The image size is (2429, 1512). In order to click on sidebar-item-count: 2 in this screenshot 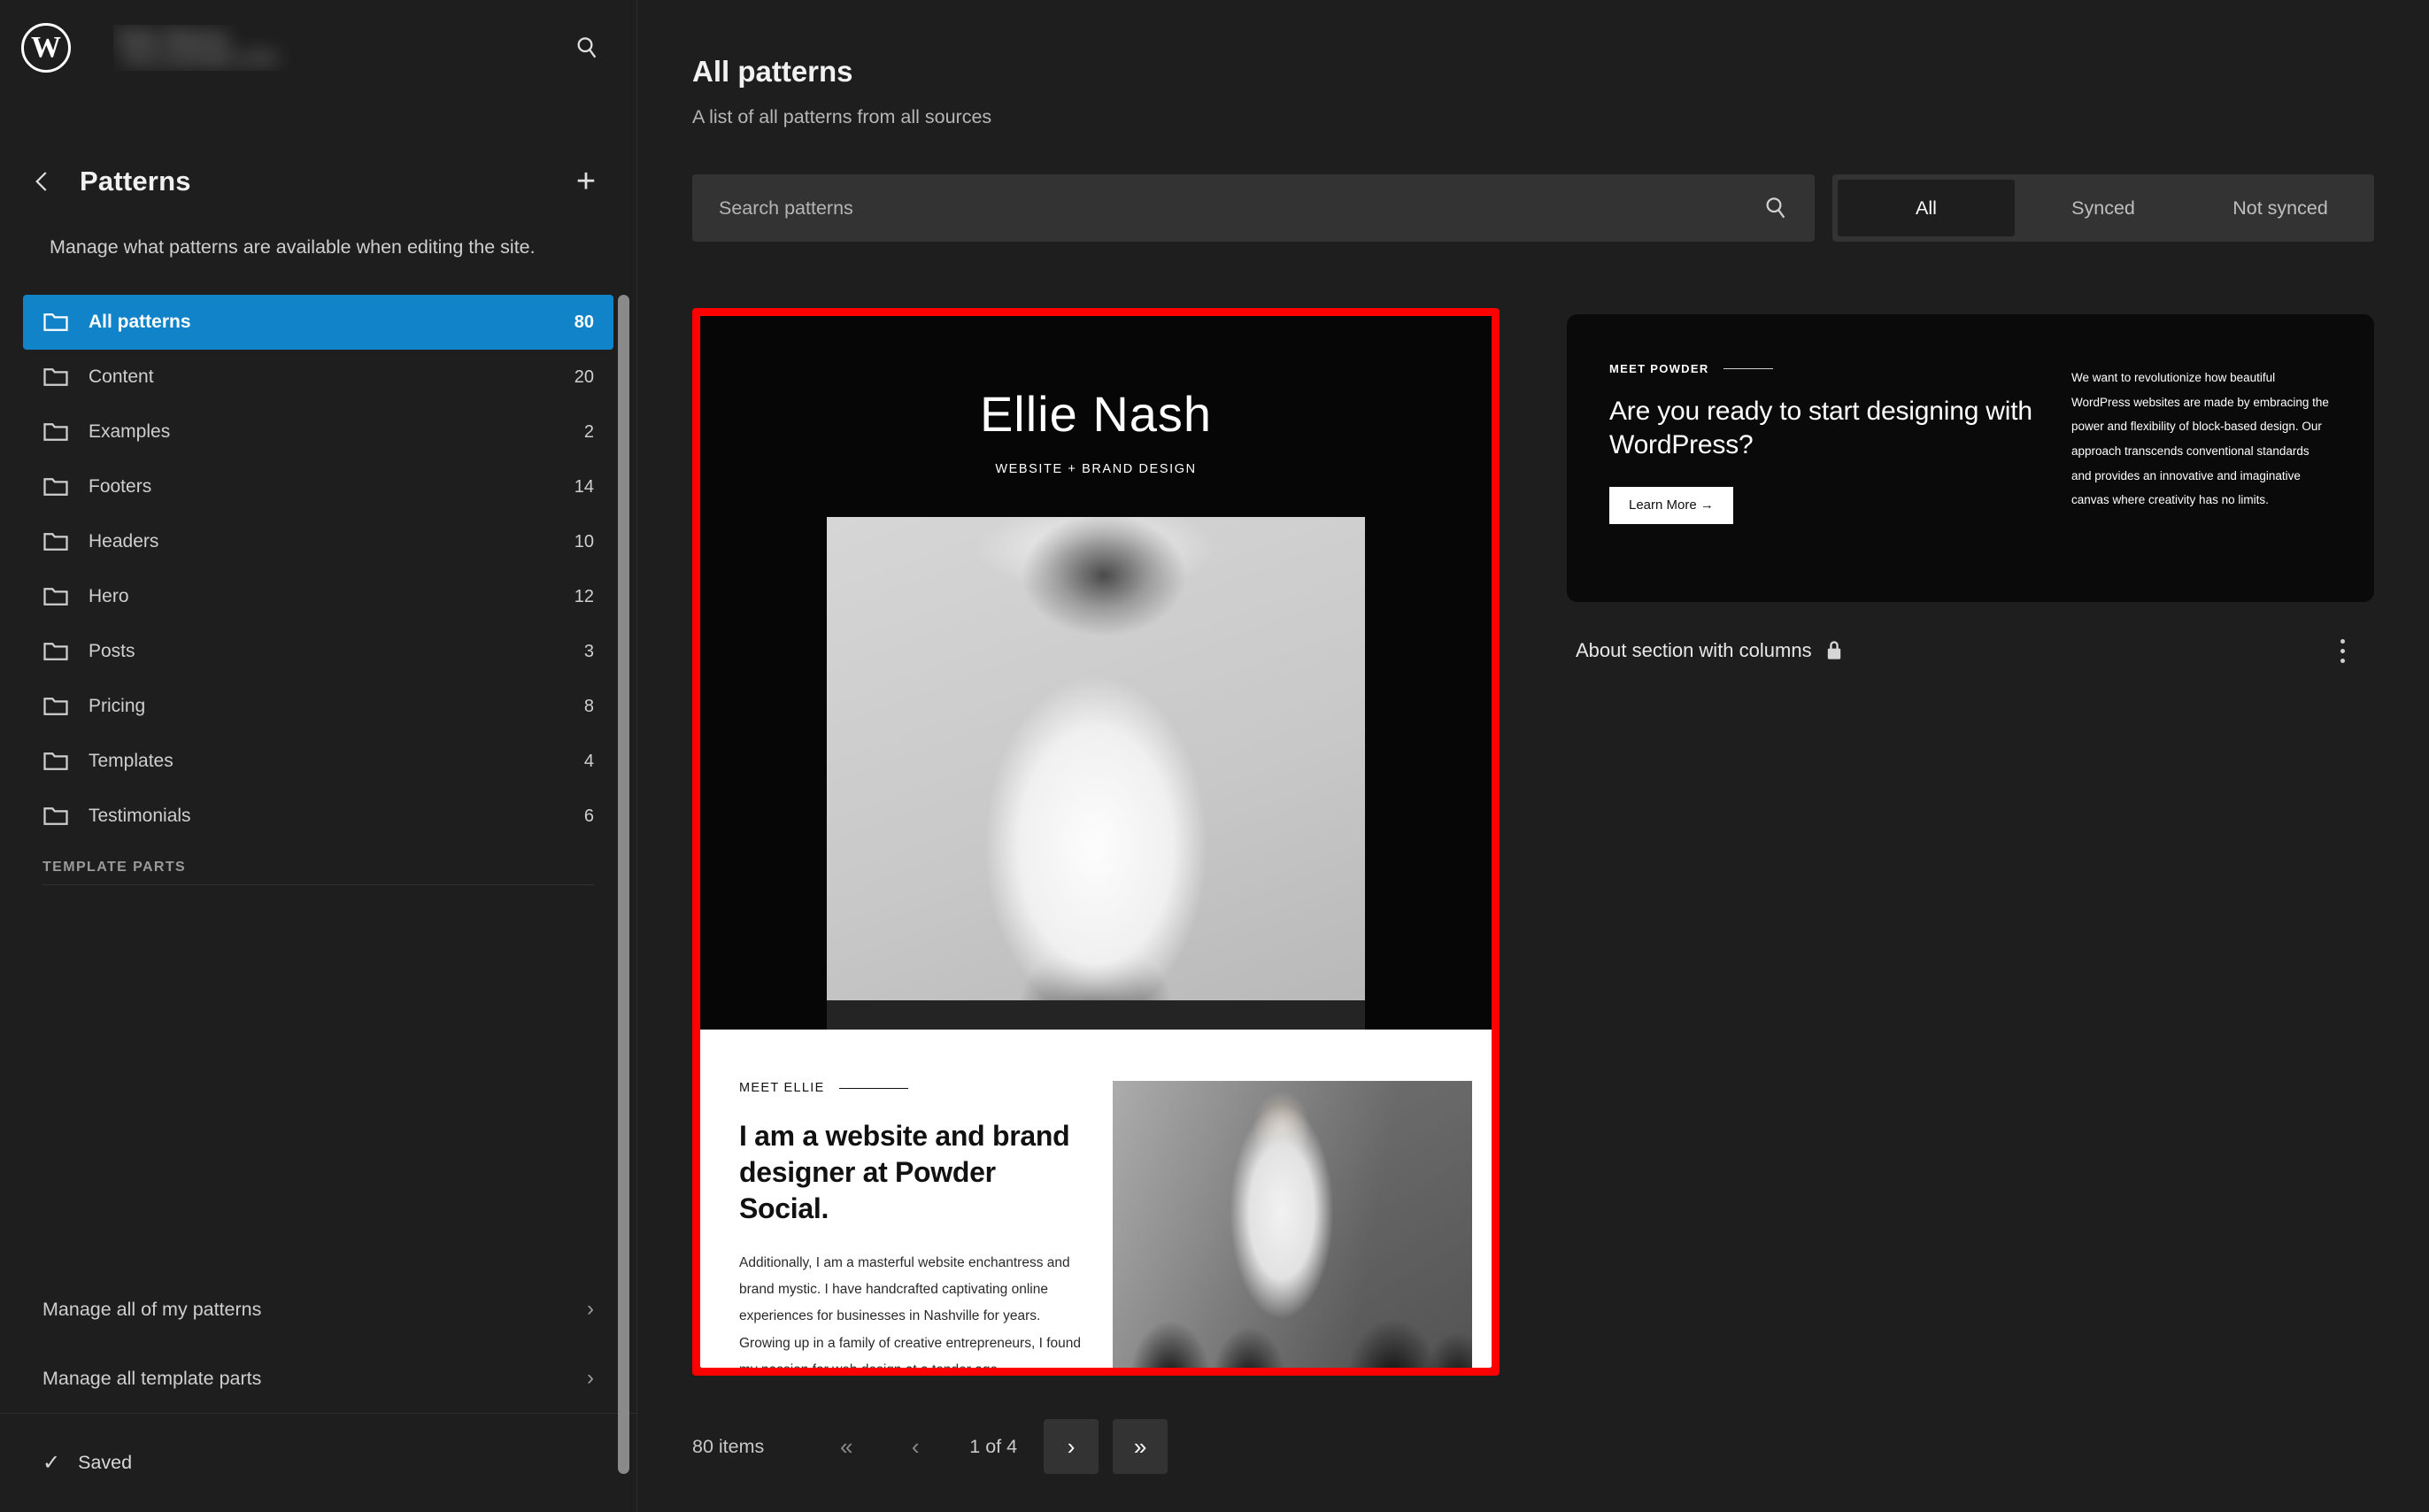, I will do `click(588, 431)`.